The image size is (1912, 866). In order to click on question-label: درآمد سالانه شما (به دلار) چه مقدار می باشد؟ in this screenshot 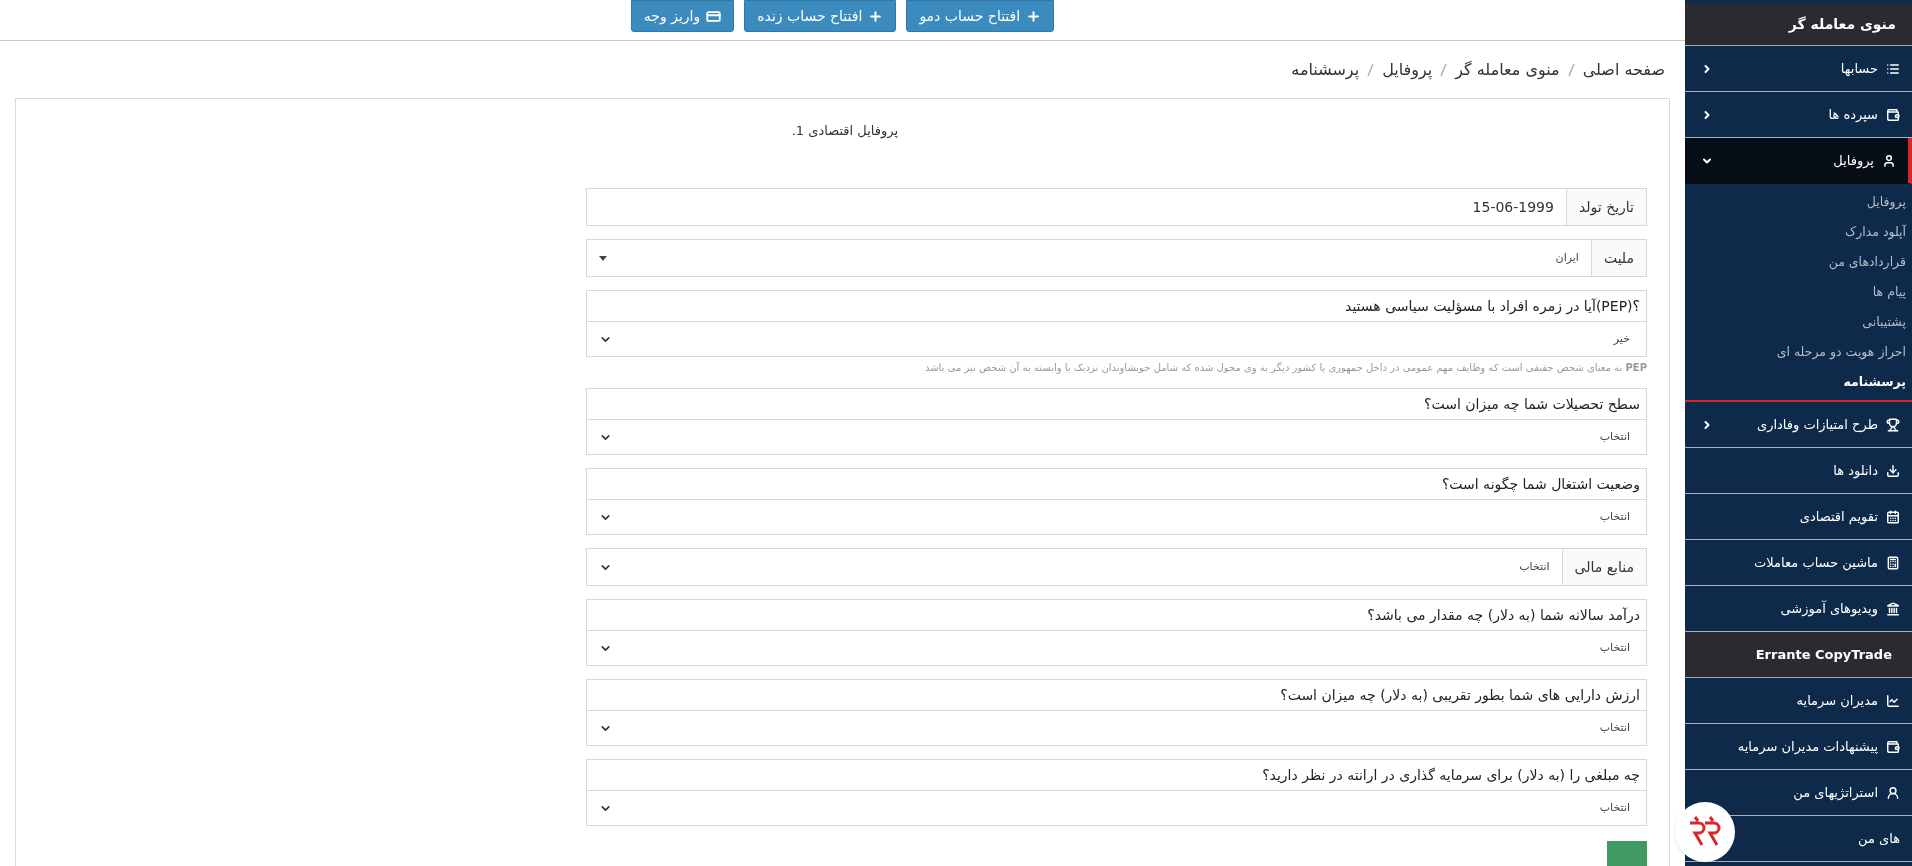, I will do `click(1116, 615)`.